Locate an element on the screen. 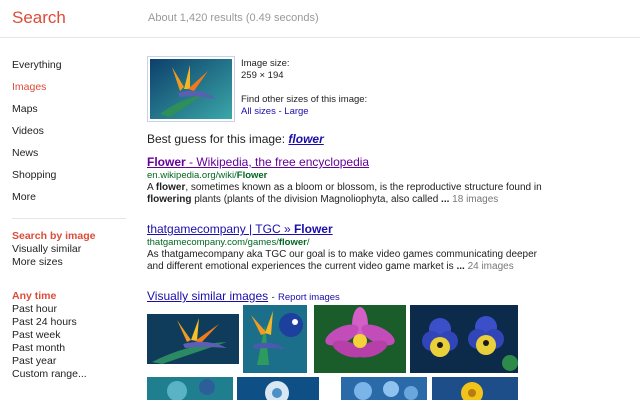 Image resolution: width=640 pixels, height=400 pixels. image-size-label: Image size: is located at coordinates (265, 63).